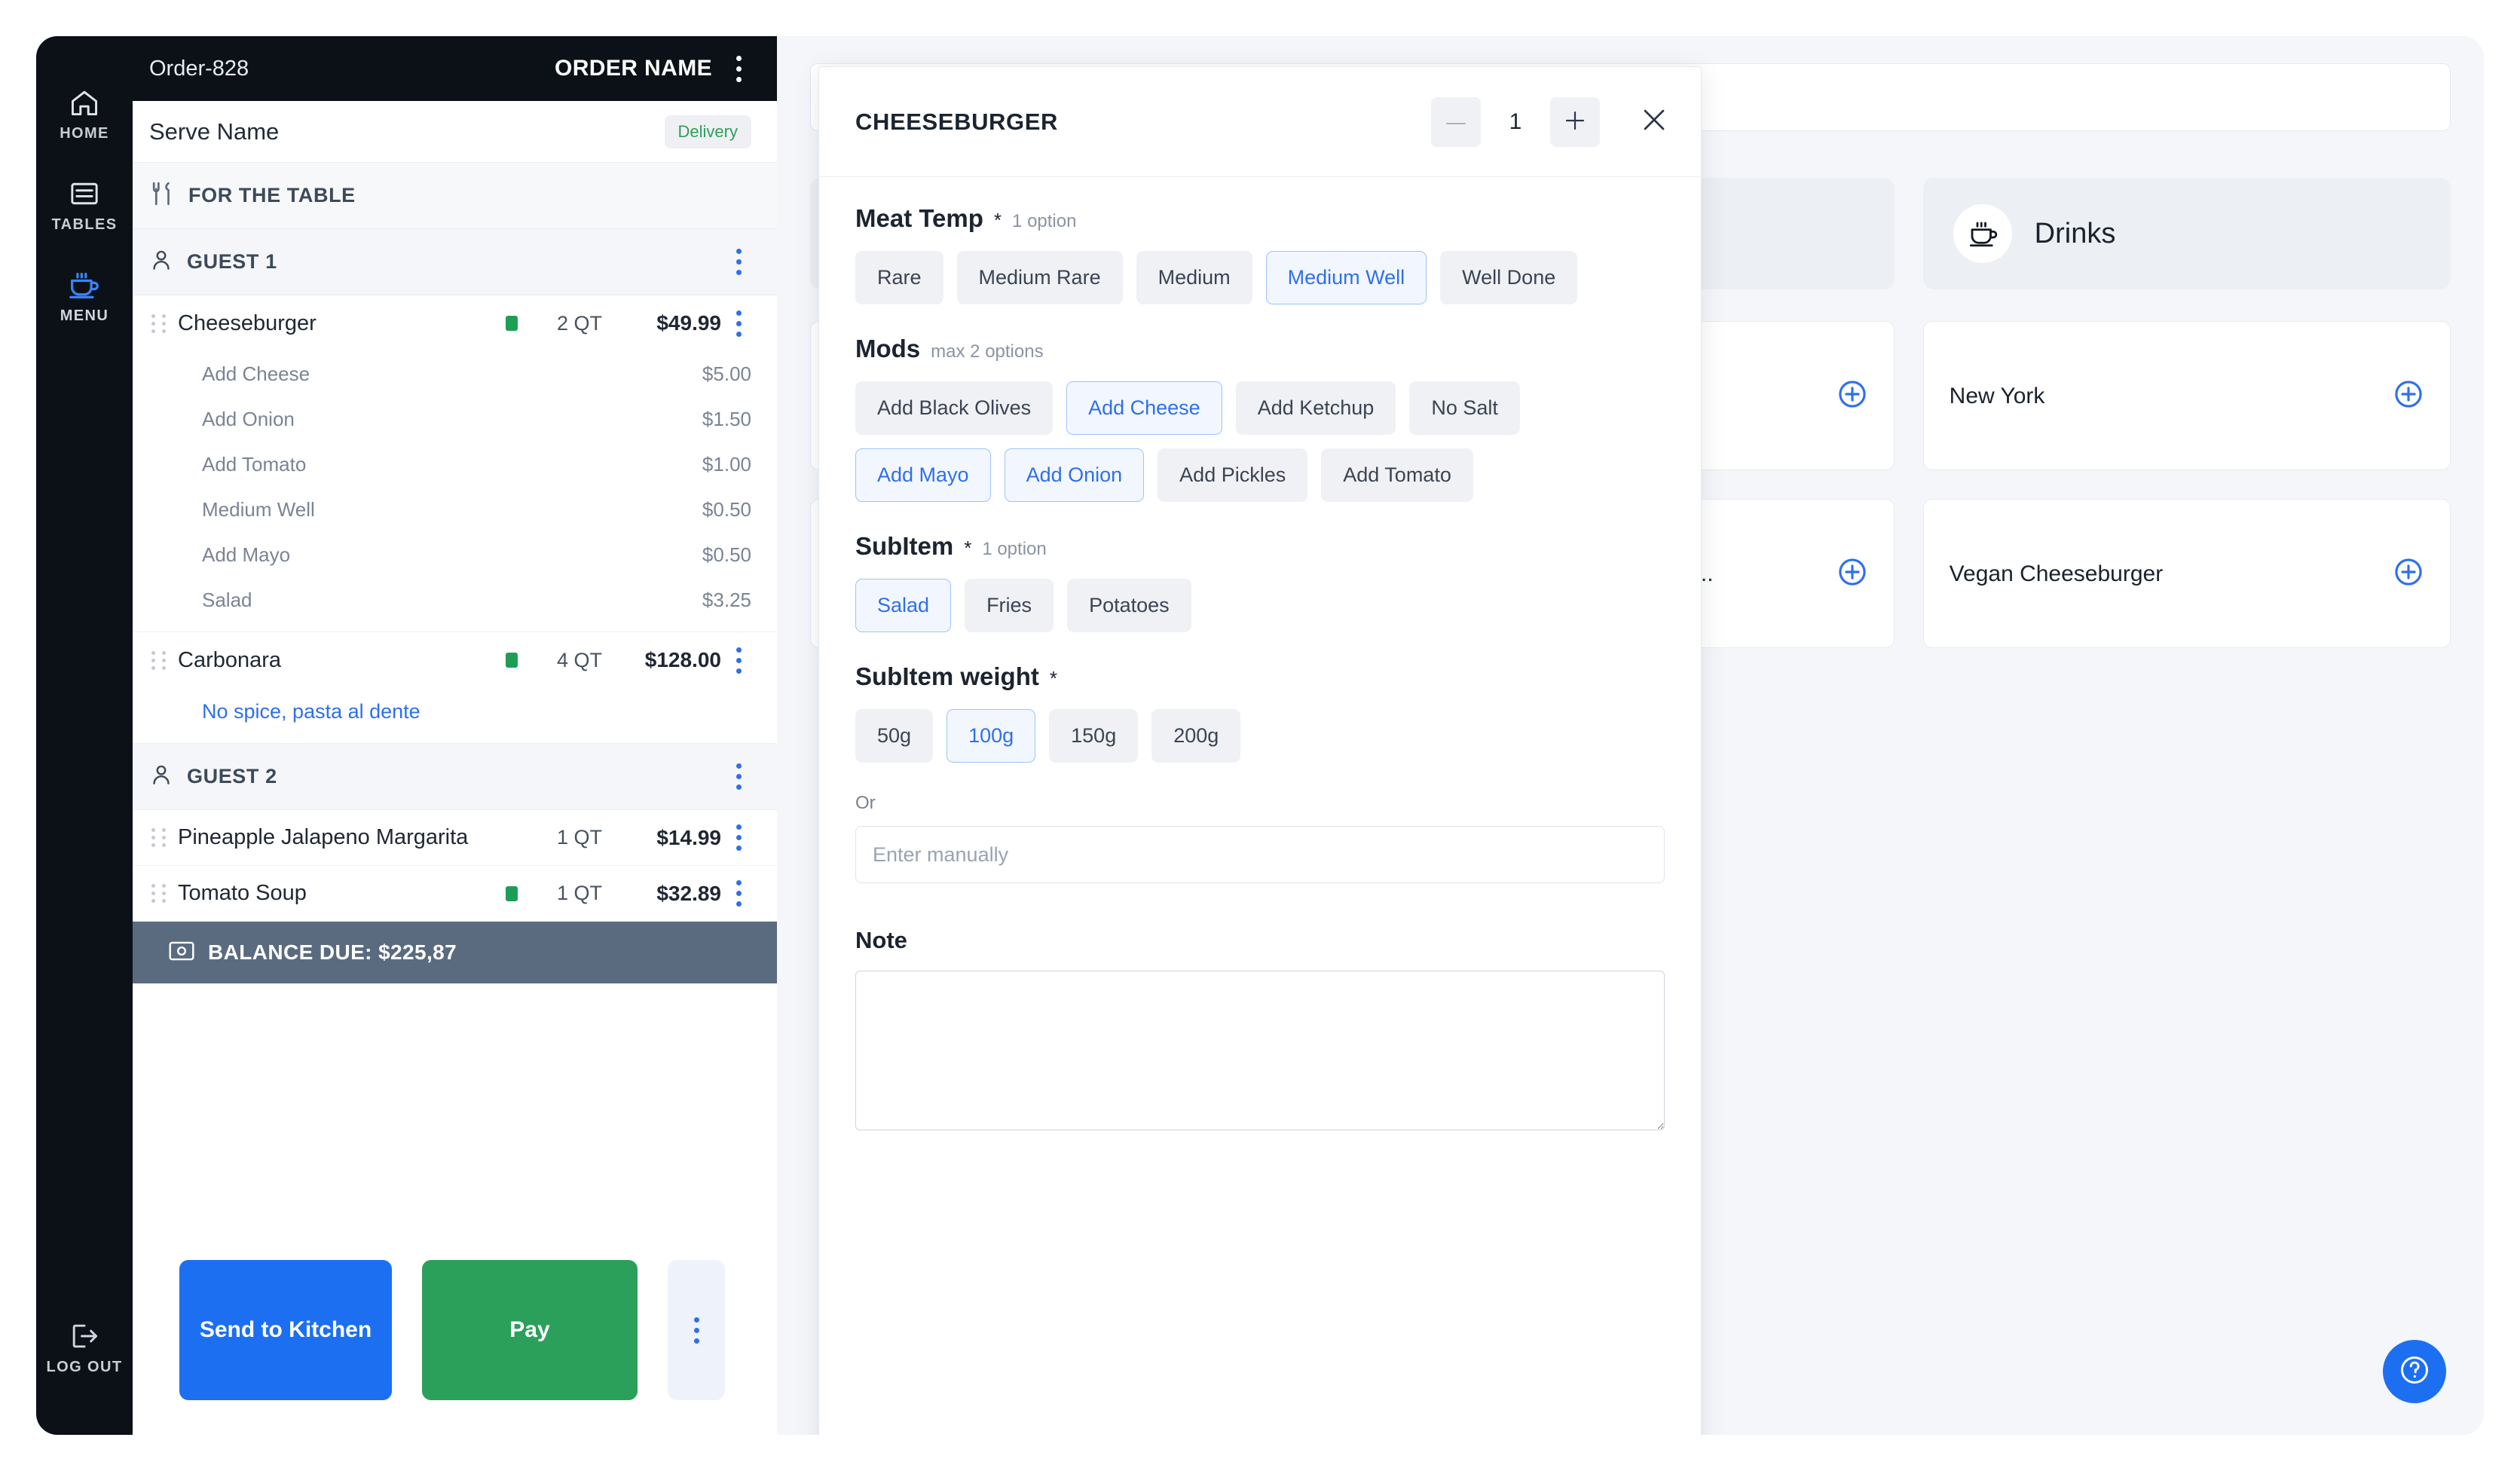 This screenshot has width=2520, height=1471. I want to click on option-button: Medium, so click(1194, 278).